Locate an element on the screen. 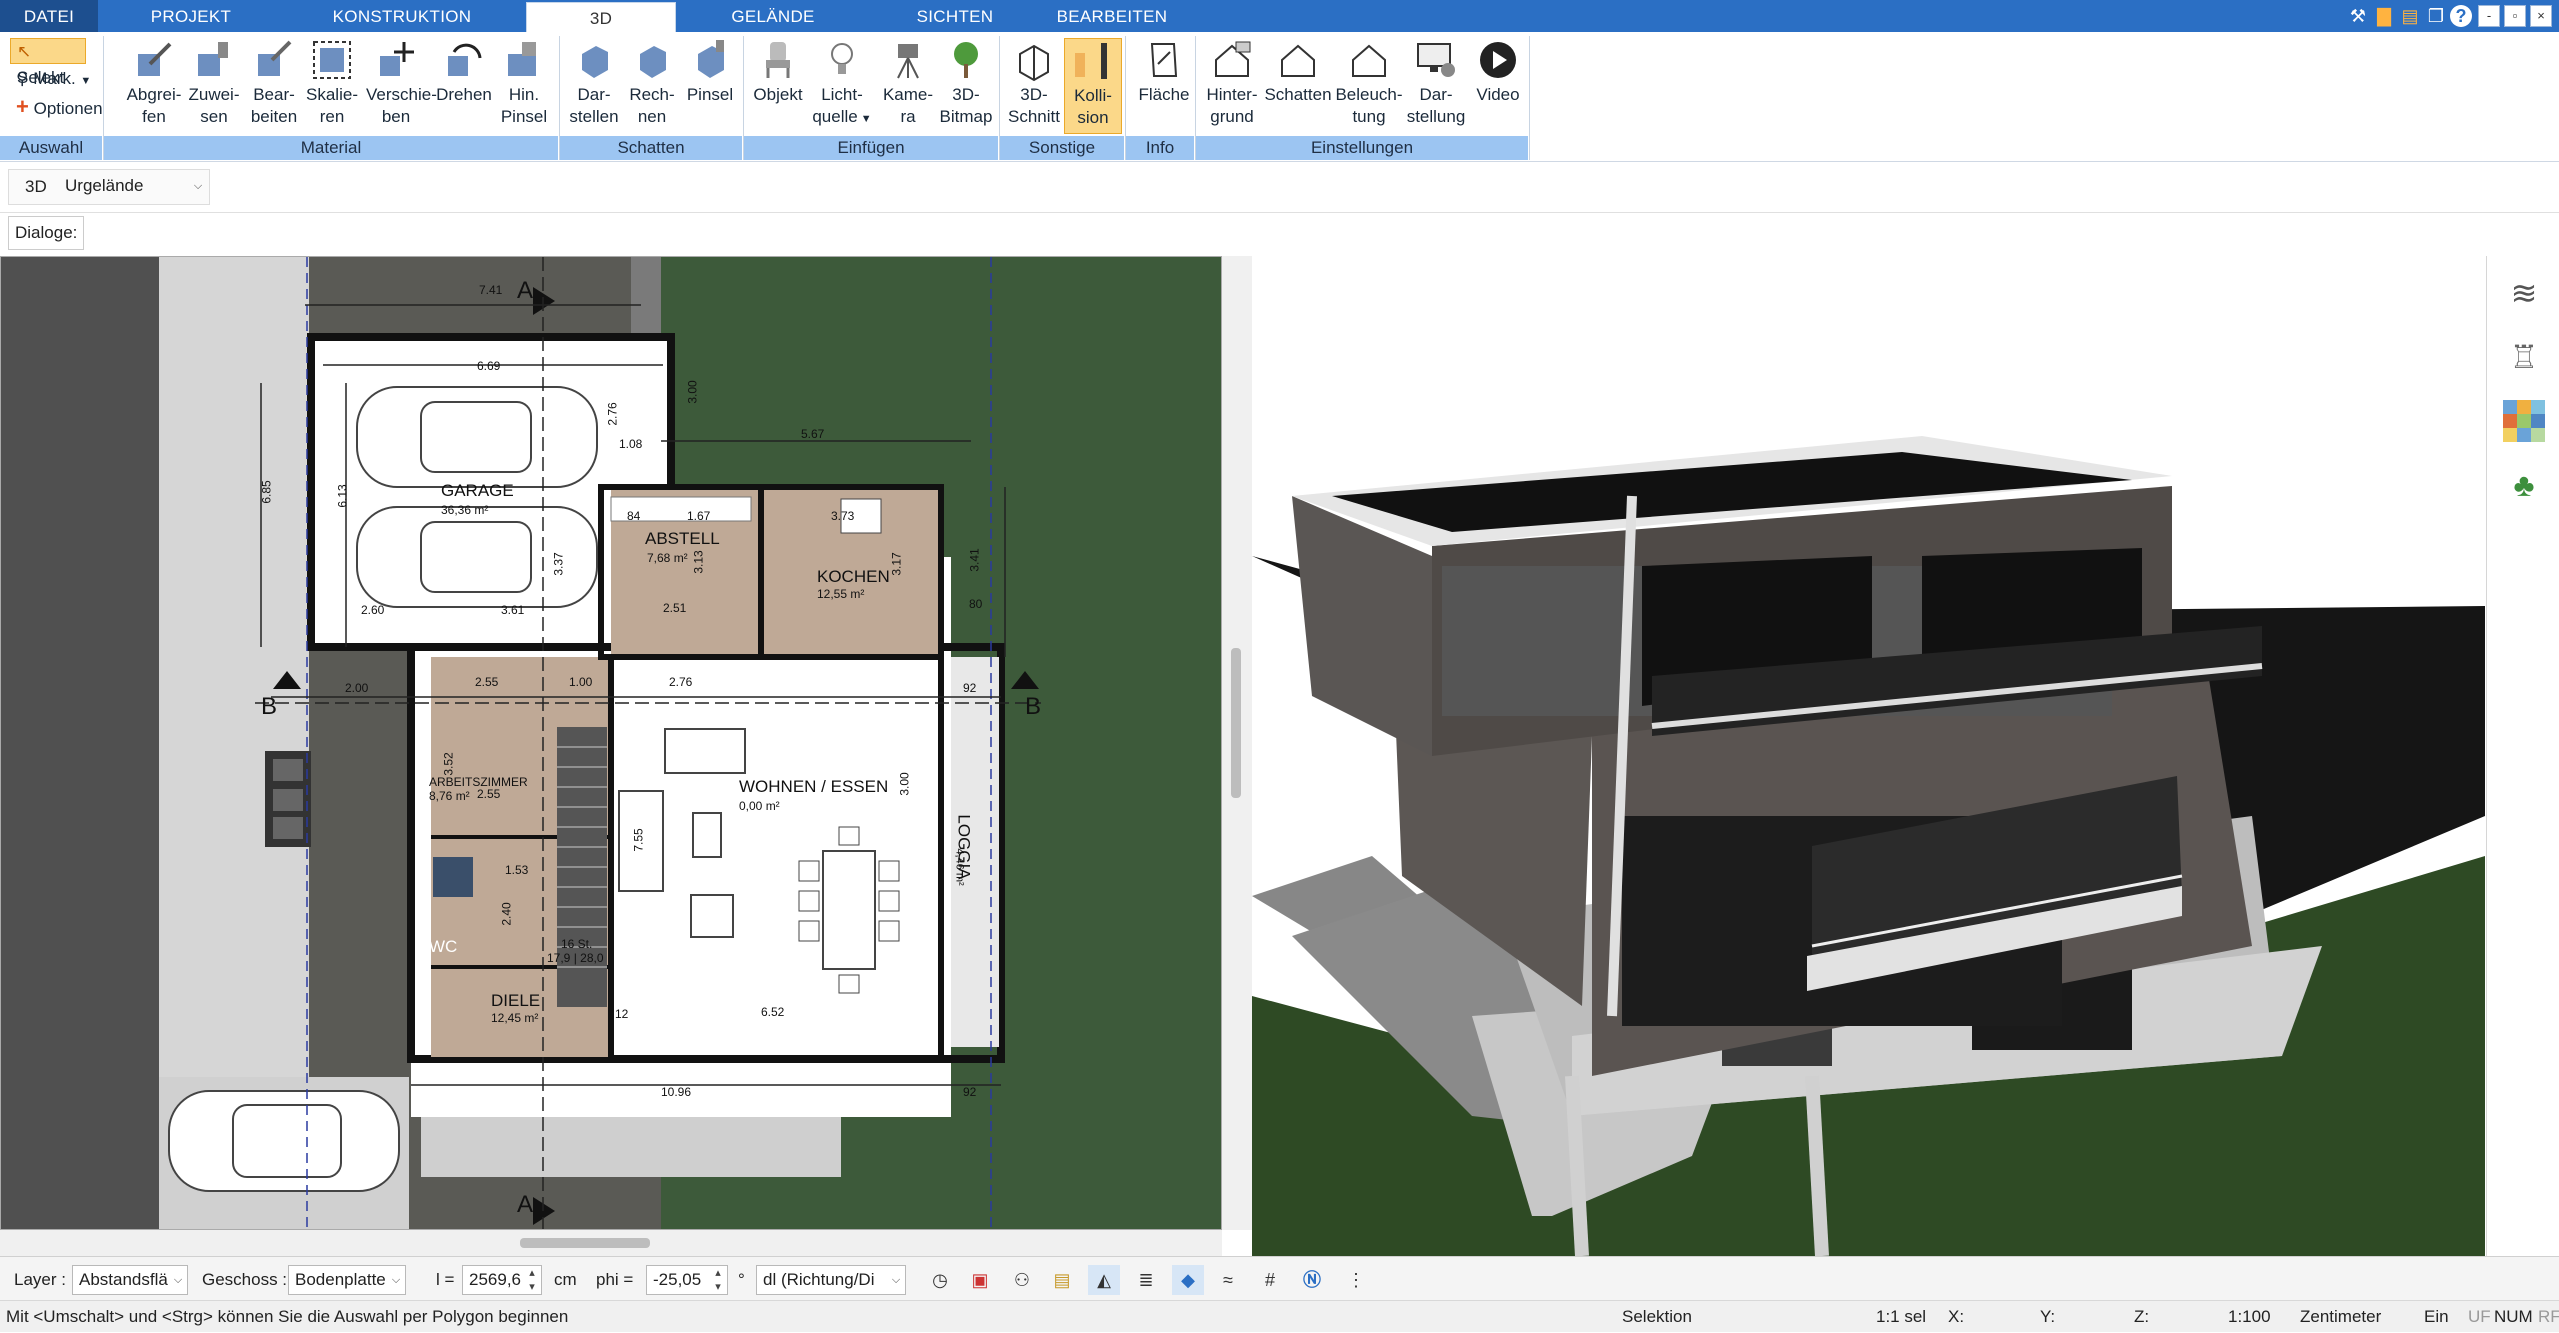  phi-value: -25,05 is located at coordinates (677, 1279).